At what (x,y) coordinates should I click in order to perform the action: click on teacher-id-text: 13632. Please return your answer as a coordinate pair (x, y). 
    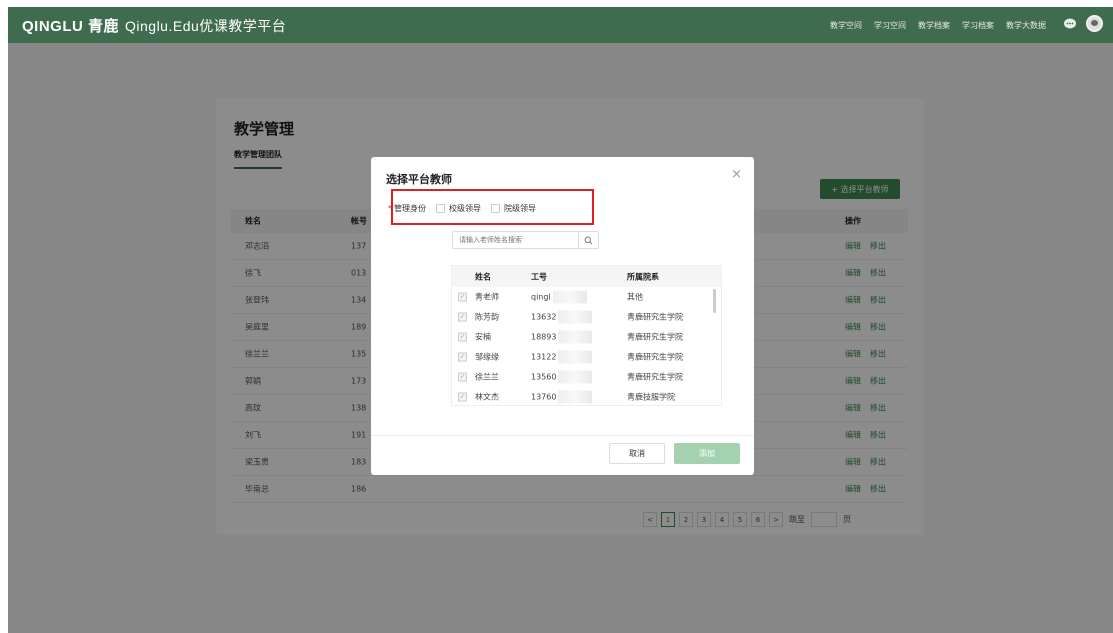
    Looking at the image, I should click on (544, 317).